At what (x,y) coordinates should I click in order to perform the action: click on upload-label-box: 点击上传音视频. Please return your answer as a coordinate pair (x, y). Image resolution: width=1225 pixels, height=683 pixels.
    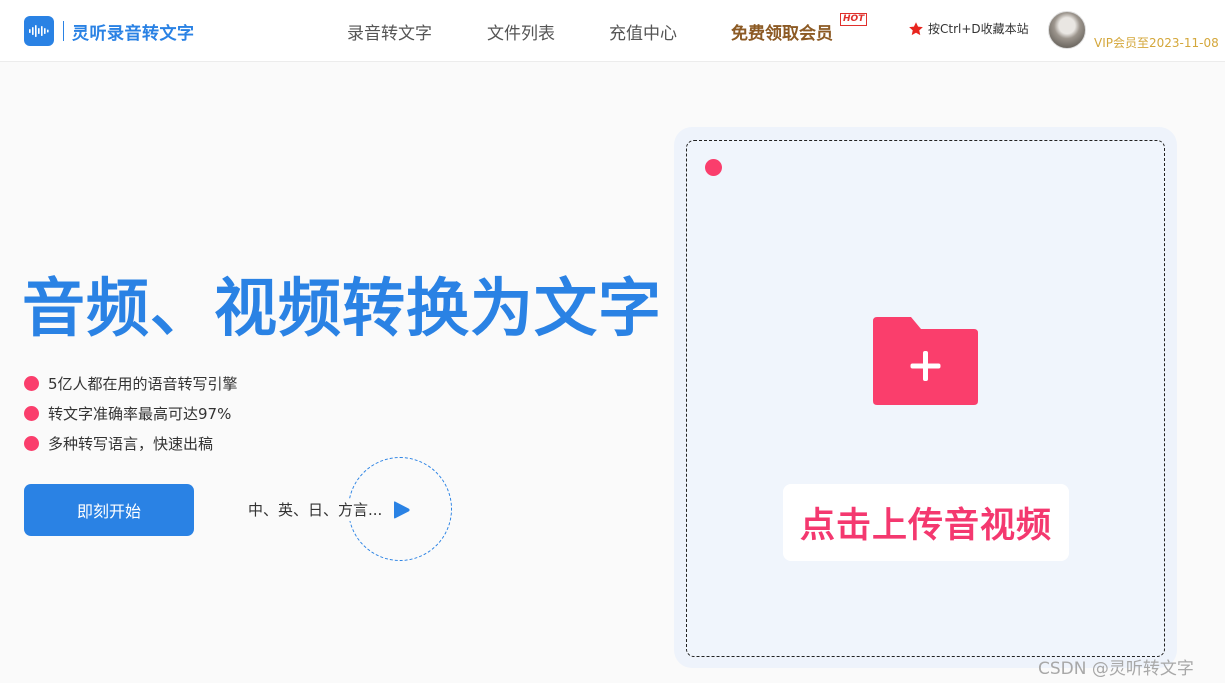
    Looking at the image, I should click on (926, 522).